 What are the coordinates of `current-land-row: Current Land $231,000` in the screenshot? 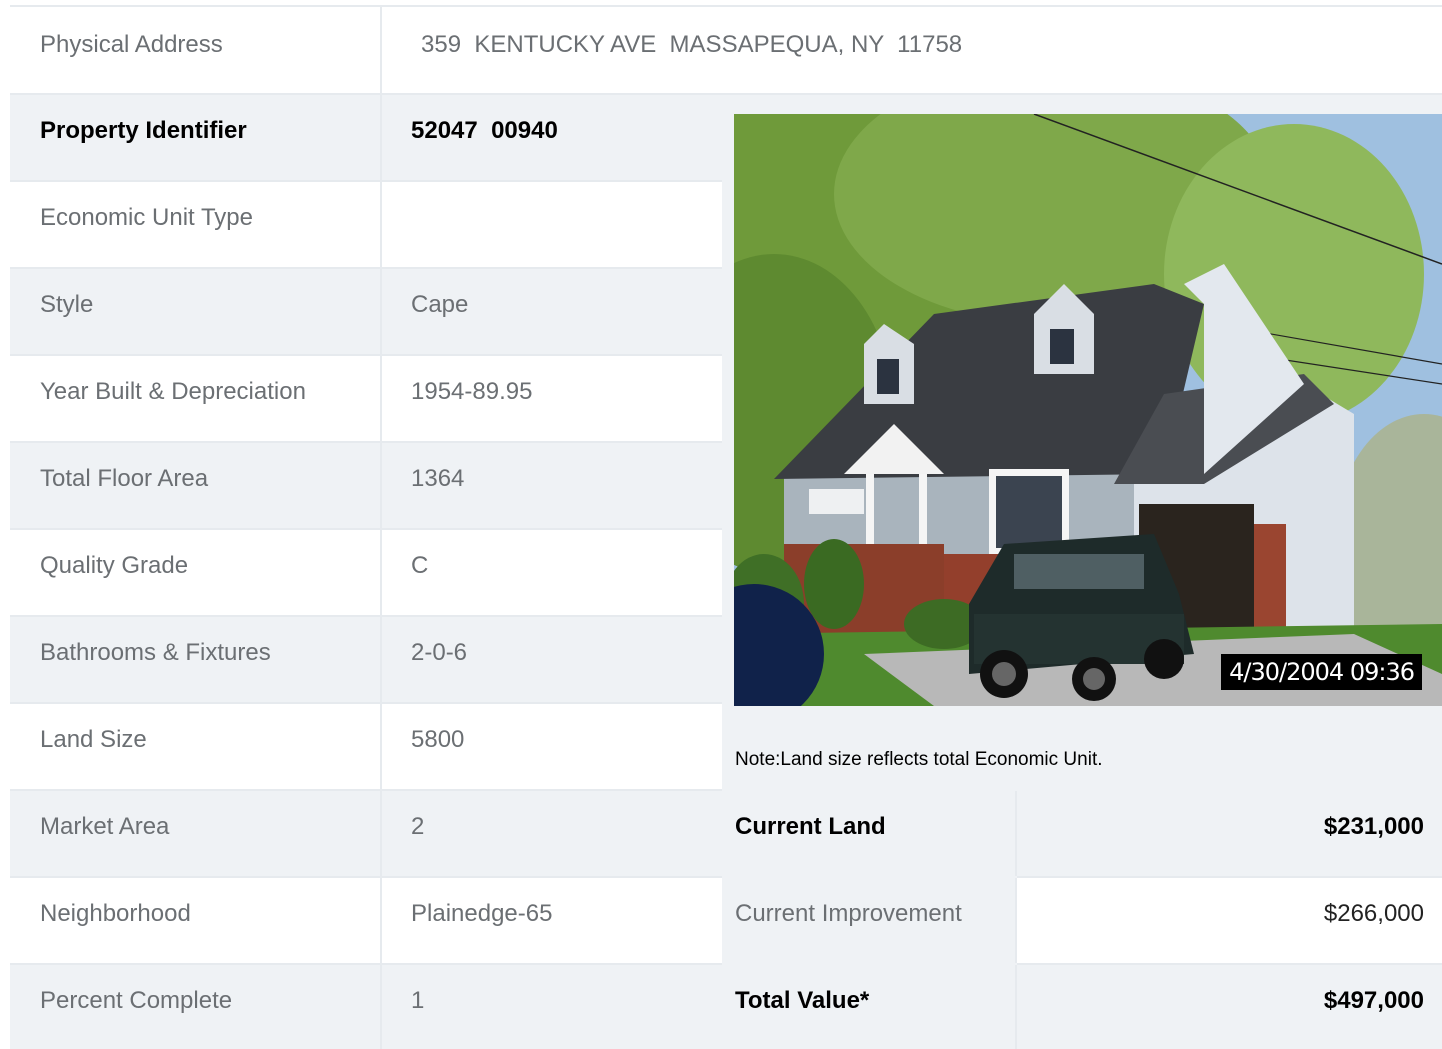 It's located at (1082, 834).